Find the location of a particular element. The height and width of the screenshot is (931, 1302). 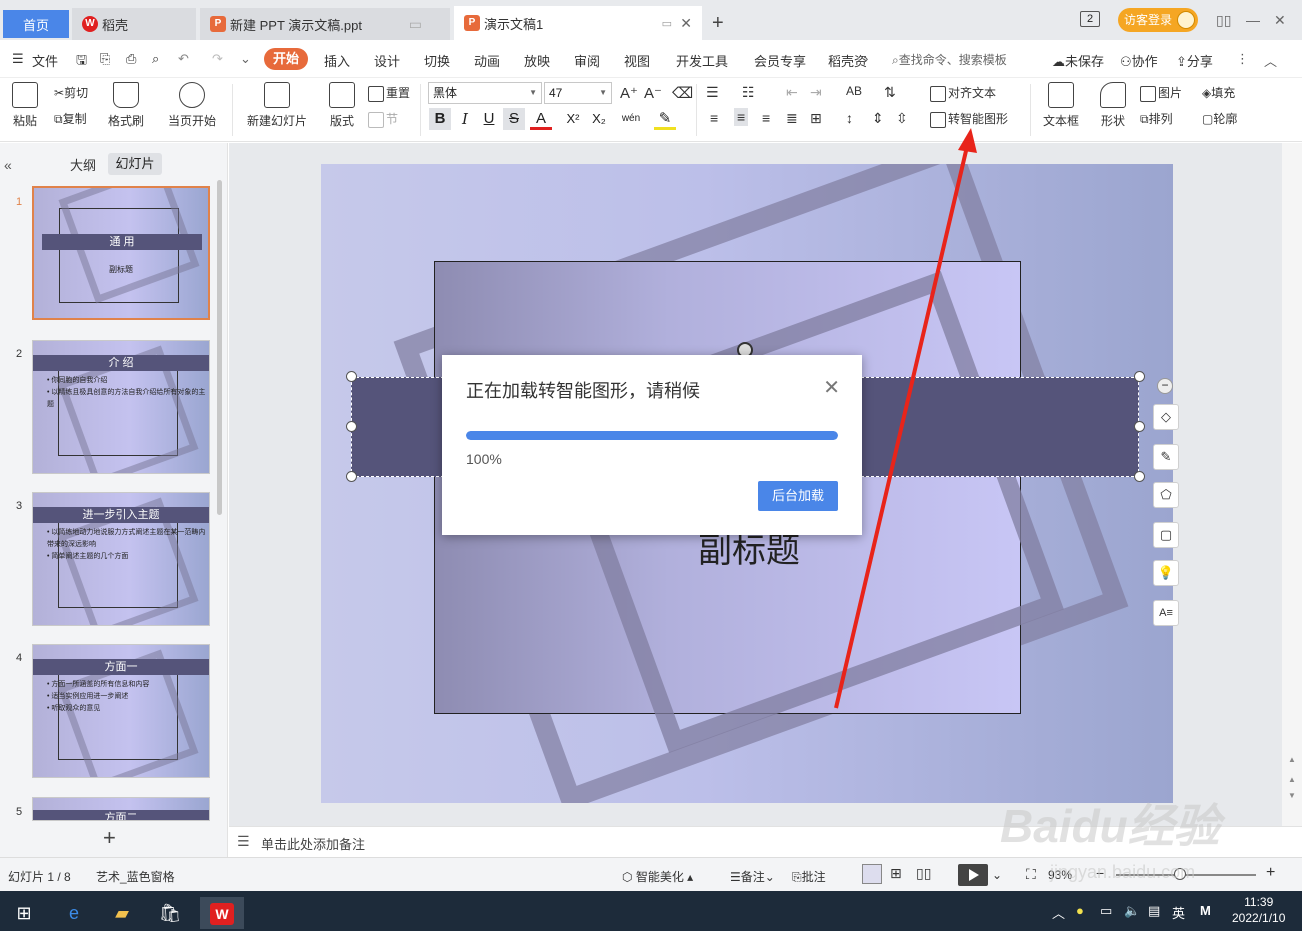

fit-window-icon: ⛶ is located at coordinates (1031, 874).